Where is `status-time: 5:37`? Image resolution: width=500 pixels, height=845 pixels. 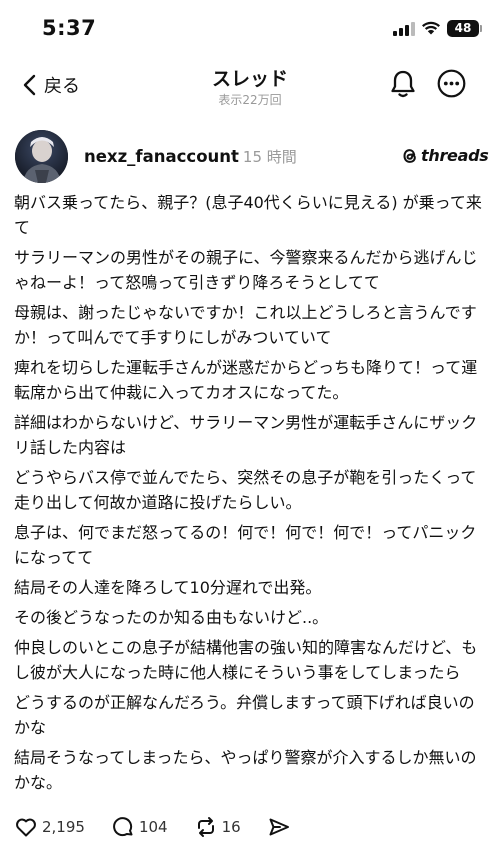 status-time: 5:37 is located at coordinates (69, 28).